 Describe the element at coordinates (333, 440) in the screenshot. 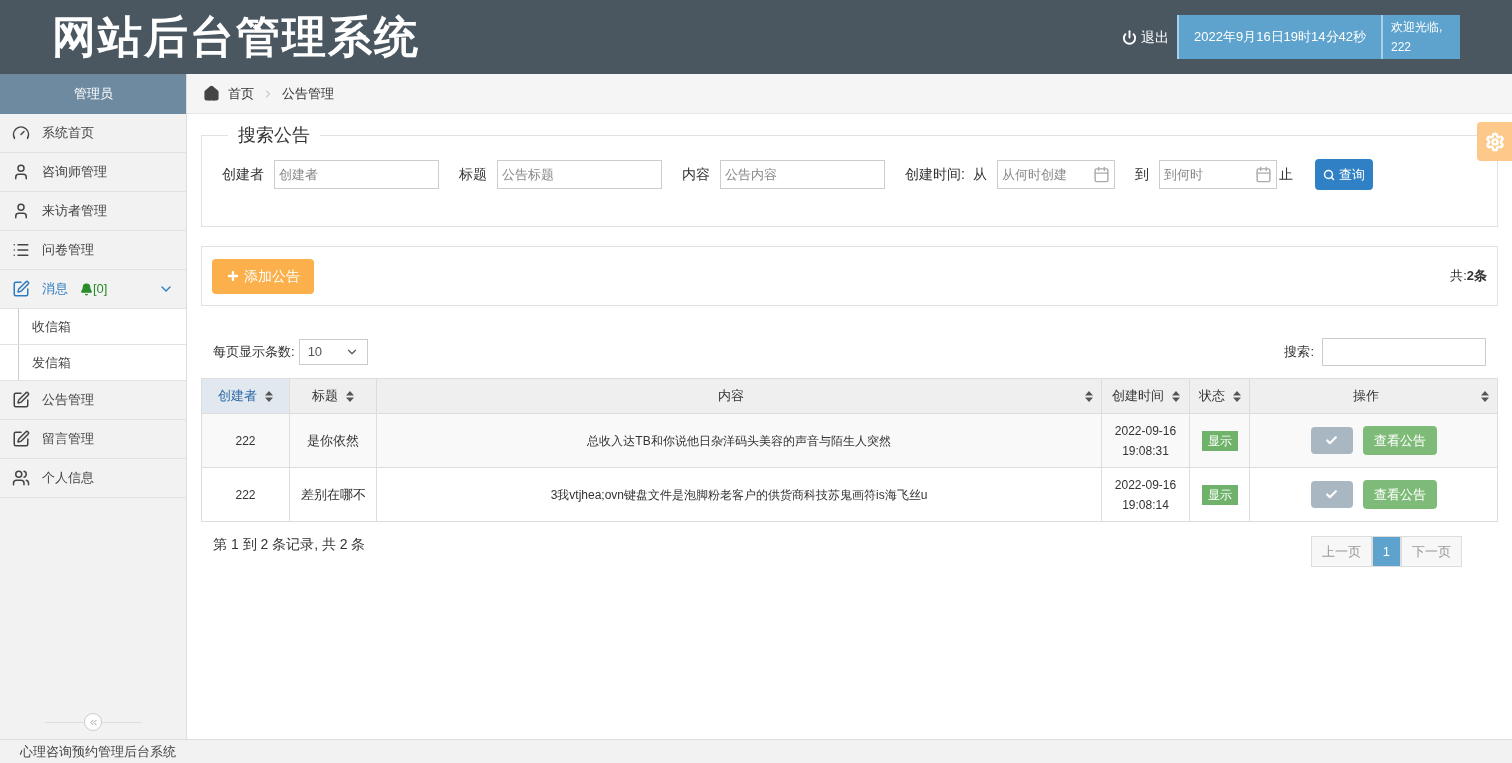

I see `table-cell: 是你依然` at that location.